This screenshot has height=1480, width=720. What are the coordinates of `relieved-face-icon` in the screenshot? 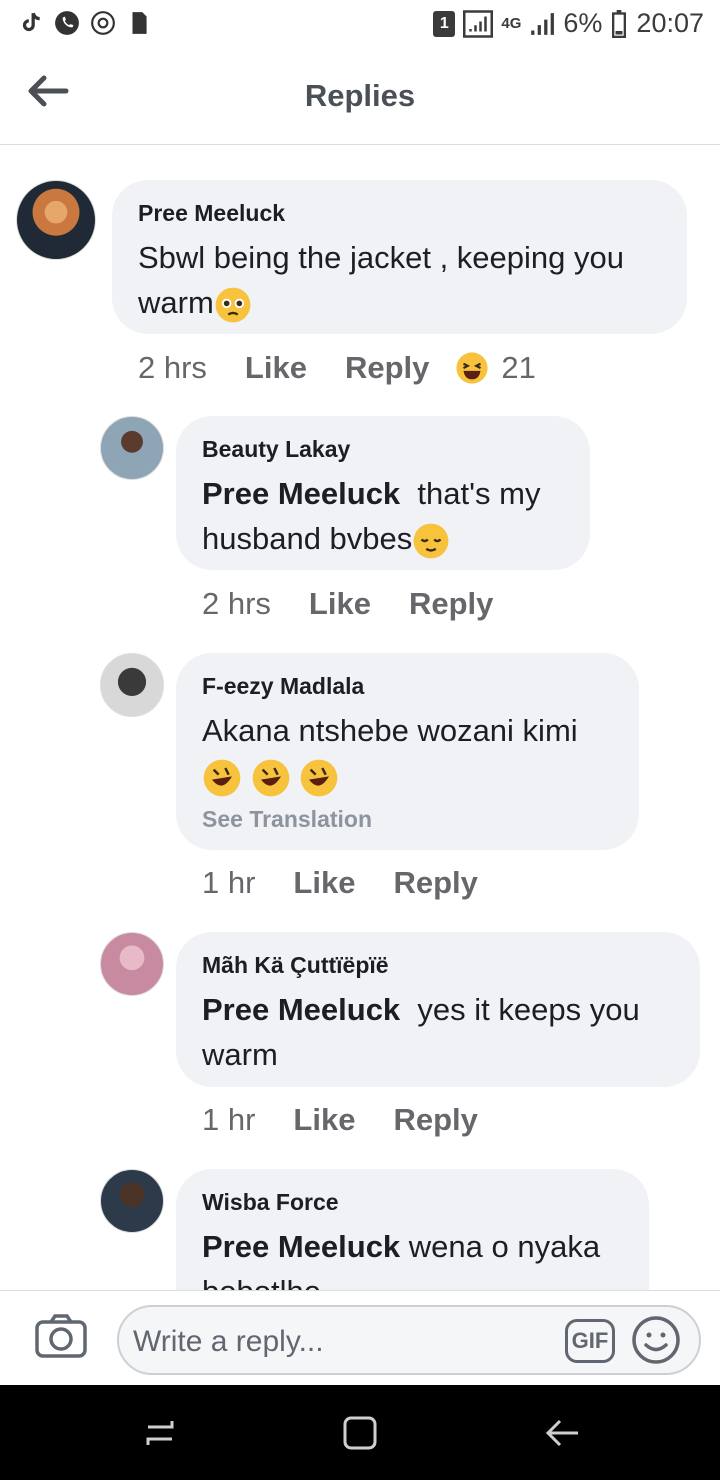 It's located at (431, 541).